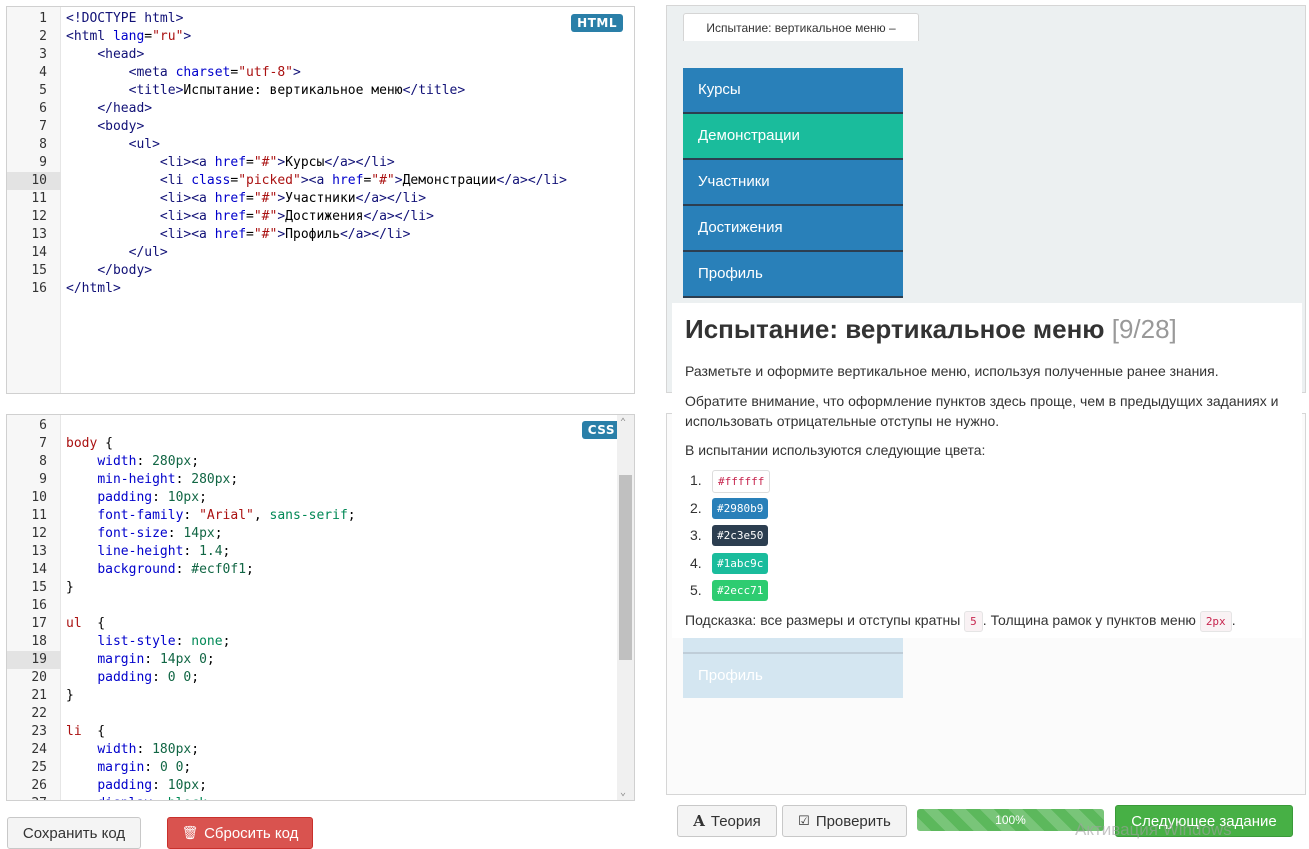 The height and width of the screenshot is (849, 1309). Describe the element at coordinates (39, 713) in the screenshot. I see `line-number: 22` at that location.